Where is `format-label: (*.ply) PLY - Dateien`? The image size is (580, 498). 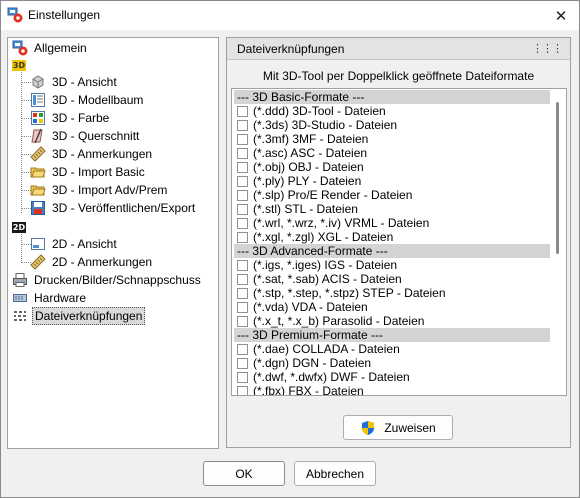
format-label: (*.ply) PLY - Dateien is located at coordinates (307, 181).